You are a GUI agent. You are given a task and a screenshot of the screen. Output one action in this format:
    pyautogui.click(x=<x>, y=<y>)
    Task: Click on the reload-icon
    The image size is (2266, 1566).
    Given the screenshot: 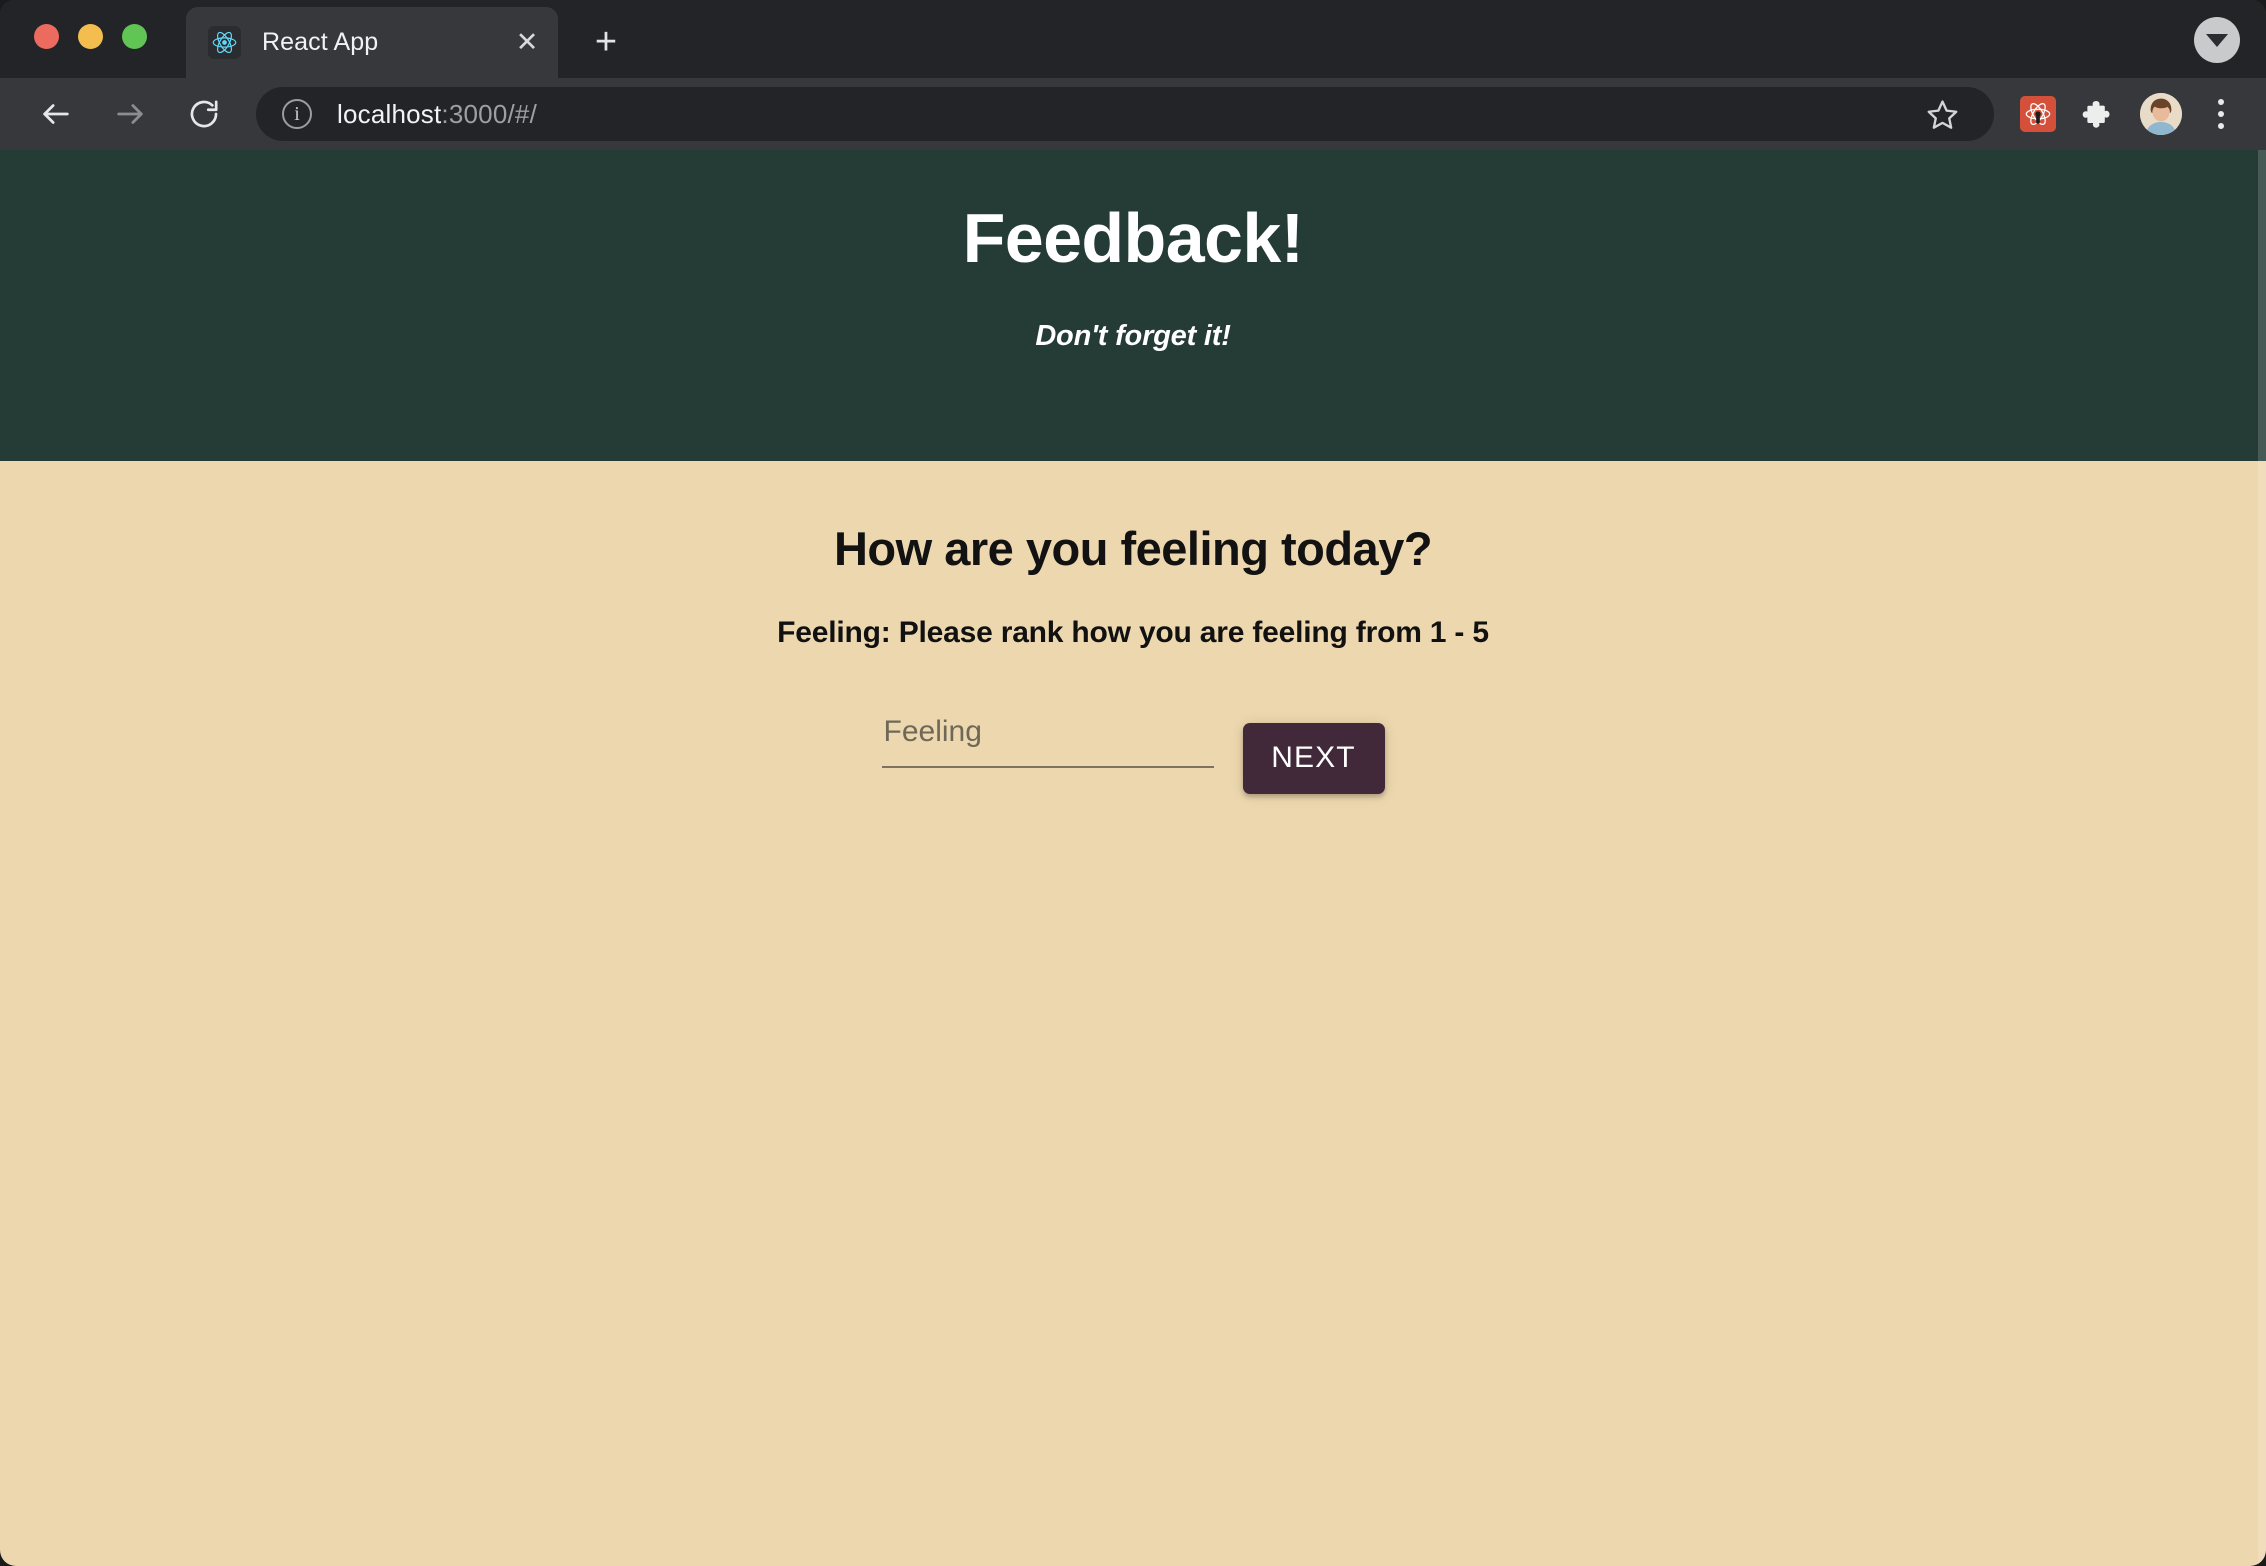 What is the action you would take?
    pyautogui.click(x=204, y=114)
    